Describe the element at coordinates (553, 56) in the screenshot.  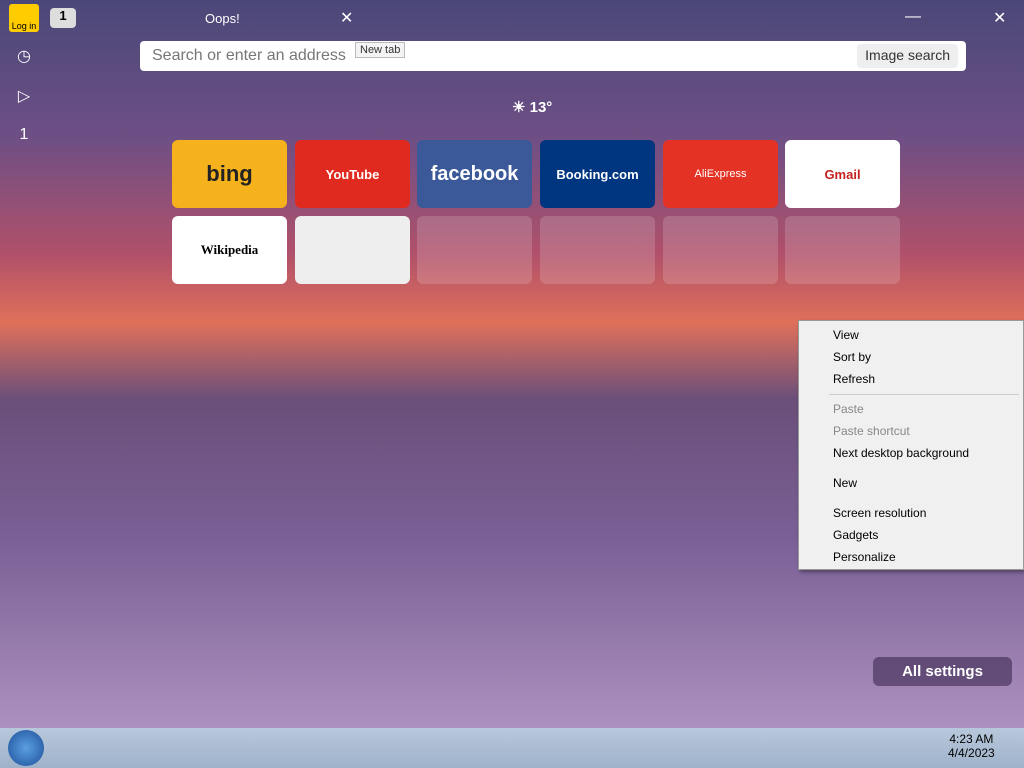
I see `address-bar: Search or enter an address Image search` at that location.